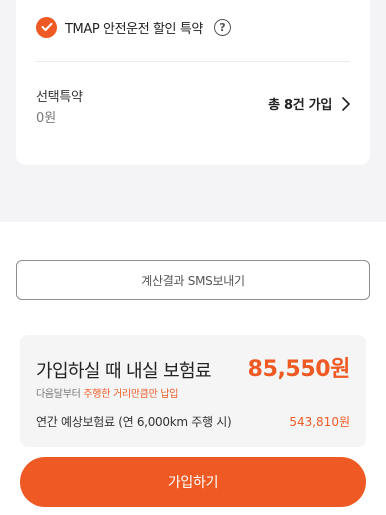 The width and height of the screenshot is (386, 515). I want to click on send-sms-button: 계산결과 SMS보내기, so click(193, 280).